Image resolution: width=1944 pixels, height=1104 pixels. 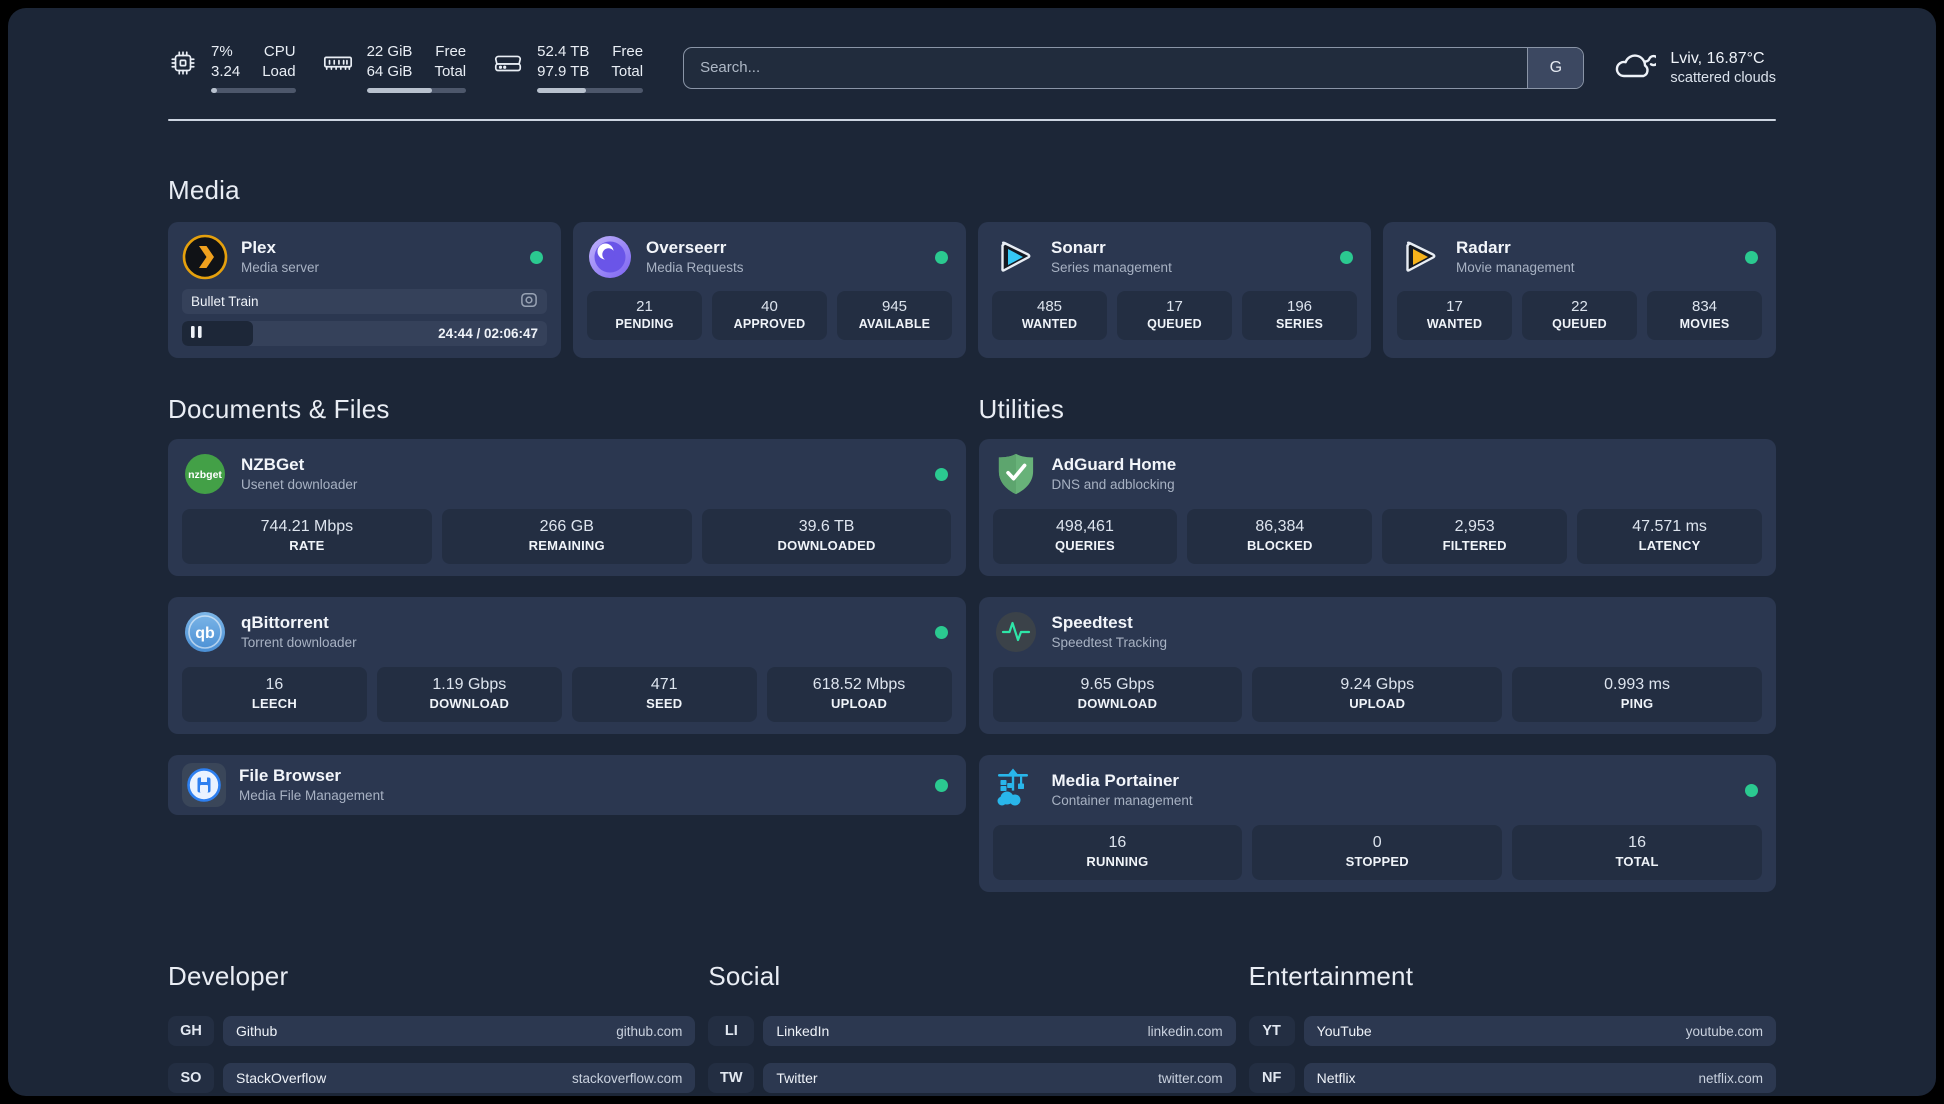 I want to click on stat-tile: 17 WANTED, so click(x=1454, y=315).